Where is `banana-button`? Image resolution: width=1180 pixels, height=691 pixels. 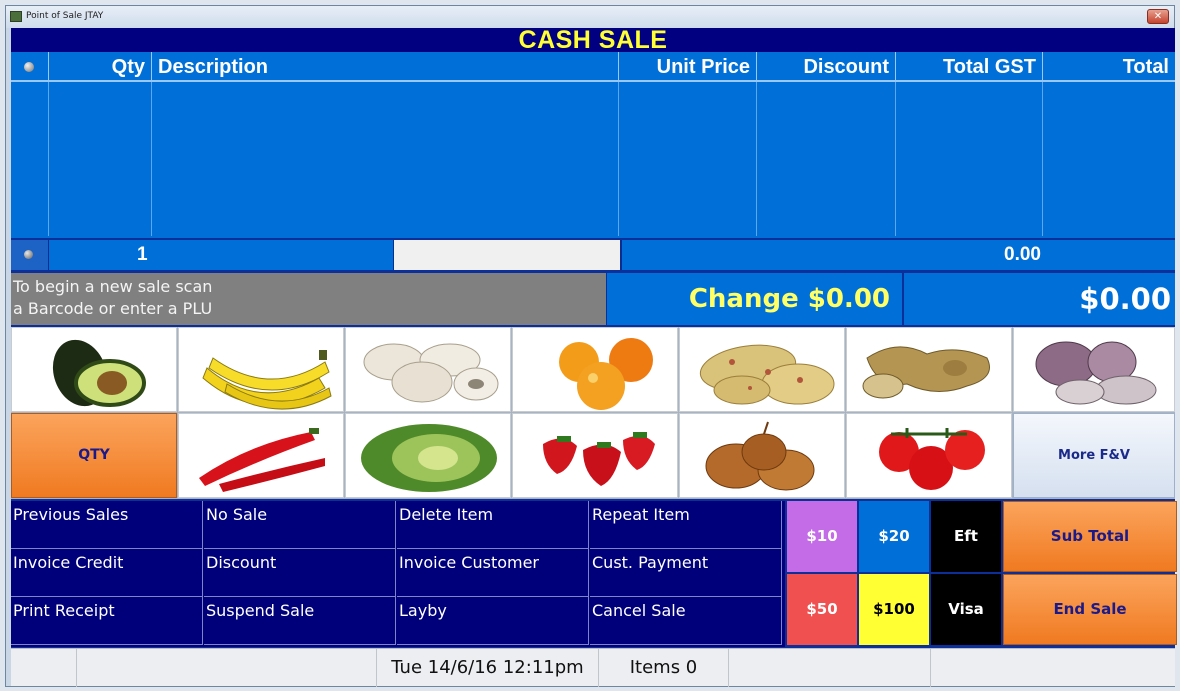
banana-button is located at coordinates (261, 369).